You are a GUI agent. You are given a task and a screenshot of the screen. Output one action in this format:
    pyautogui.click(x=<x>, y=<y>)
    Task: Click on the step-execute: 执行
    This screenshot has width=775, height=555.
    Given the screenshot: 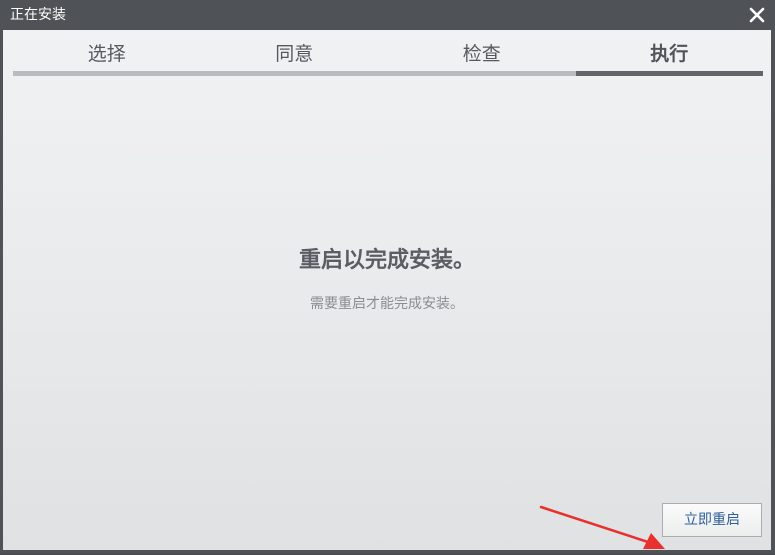 What is the action you would take?
    pyautogui.click(x=669, y=54)
    